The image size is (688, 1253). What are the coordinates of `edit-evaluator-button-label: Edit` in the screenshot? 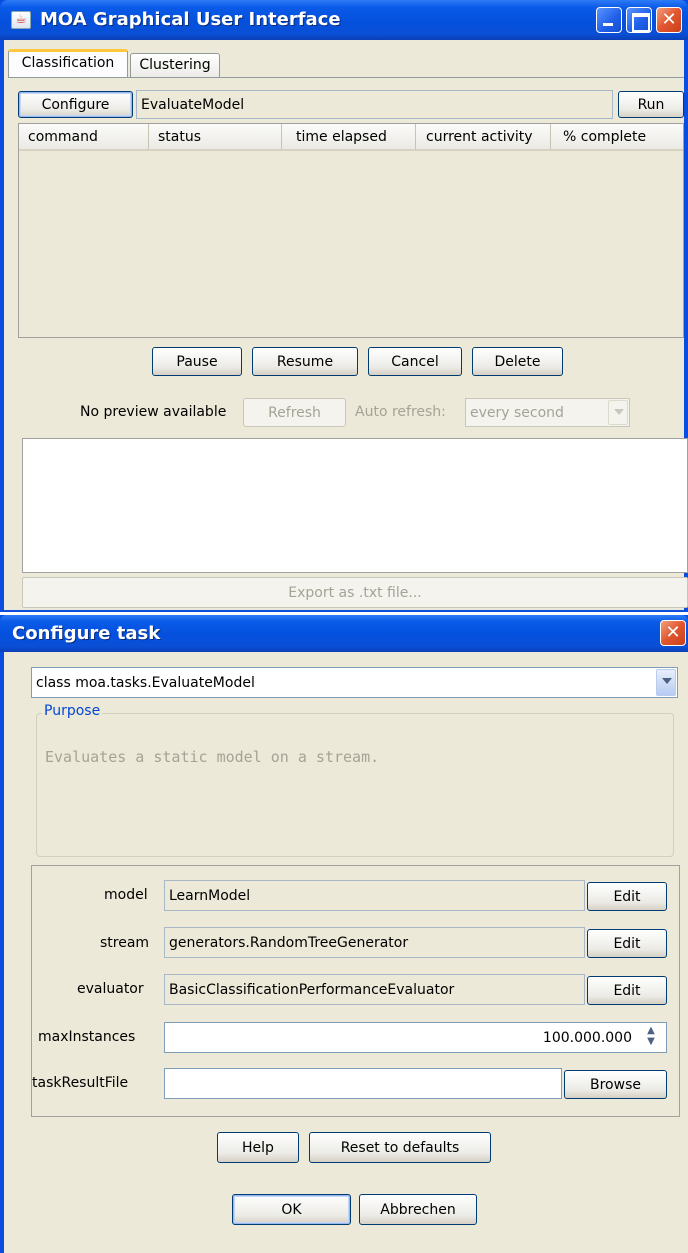 It's located at (627, 990).